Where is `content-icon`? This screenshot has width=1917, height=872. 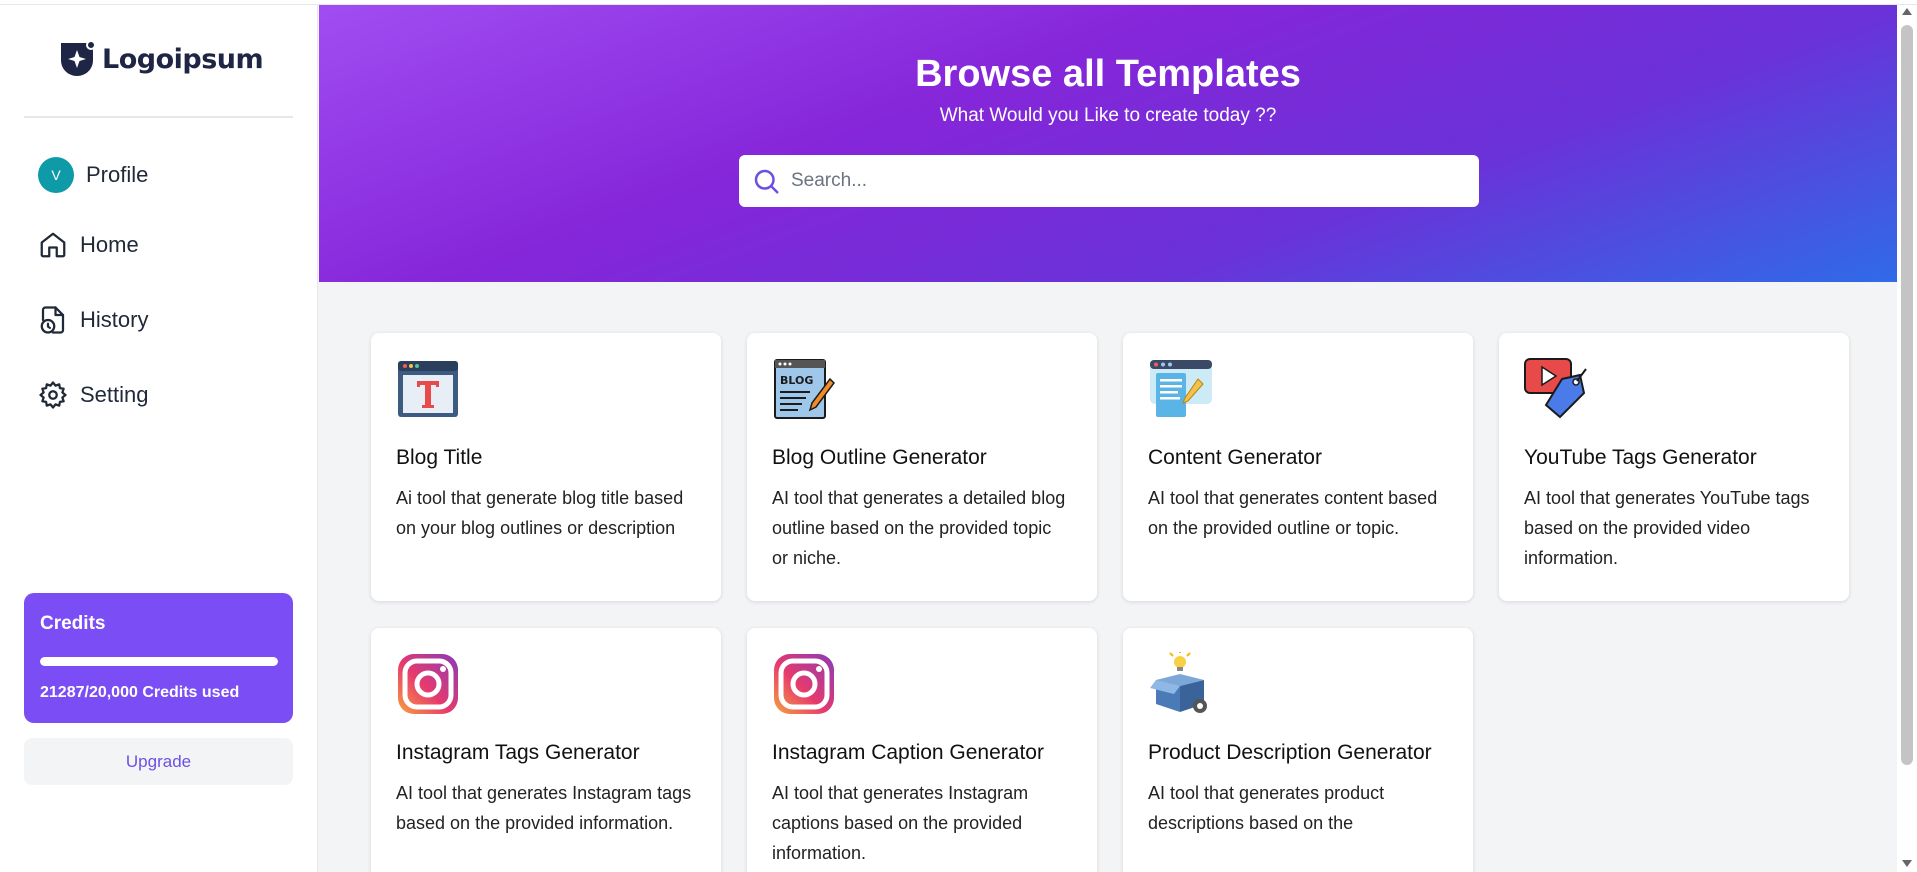 content-icon is located at coordinates (1181, 388).